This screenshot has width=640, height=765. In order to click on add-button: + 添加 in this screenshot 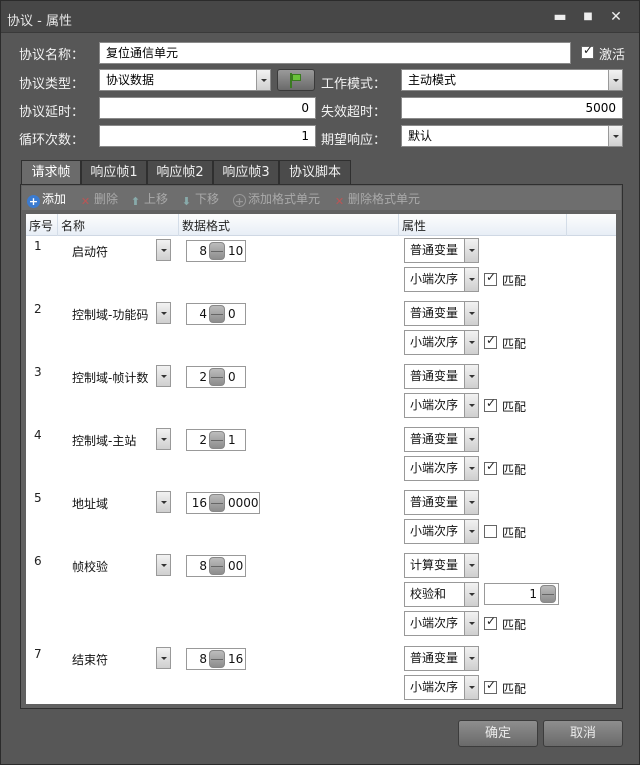, I will do `click(46, 199)`.